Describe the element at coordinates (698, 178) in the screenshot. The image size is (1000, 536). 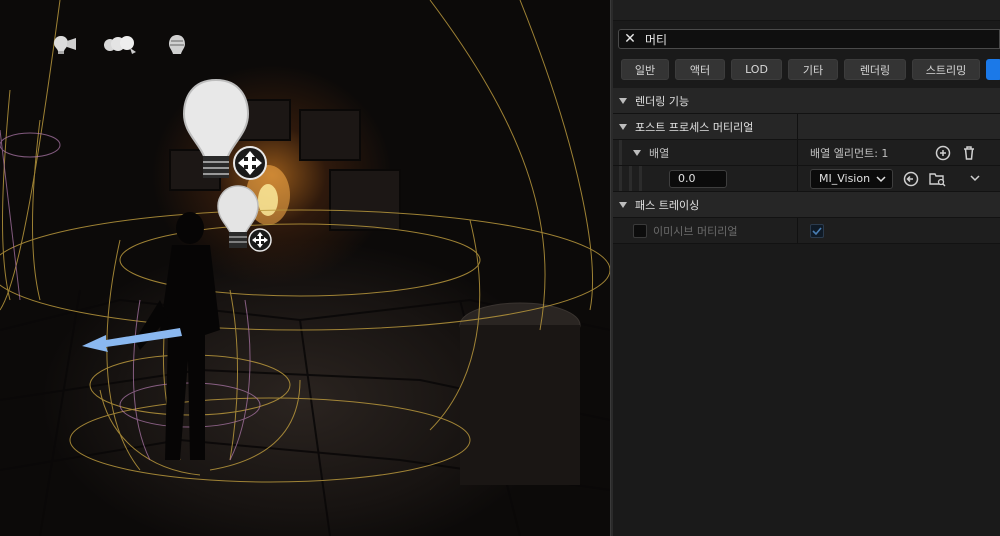
I see `weight-number-field: 0.0` at that location.